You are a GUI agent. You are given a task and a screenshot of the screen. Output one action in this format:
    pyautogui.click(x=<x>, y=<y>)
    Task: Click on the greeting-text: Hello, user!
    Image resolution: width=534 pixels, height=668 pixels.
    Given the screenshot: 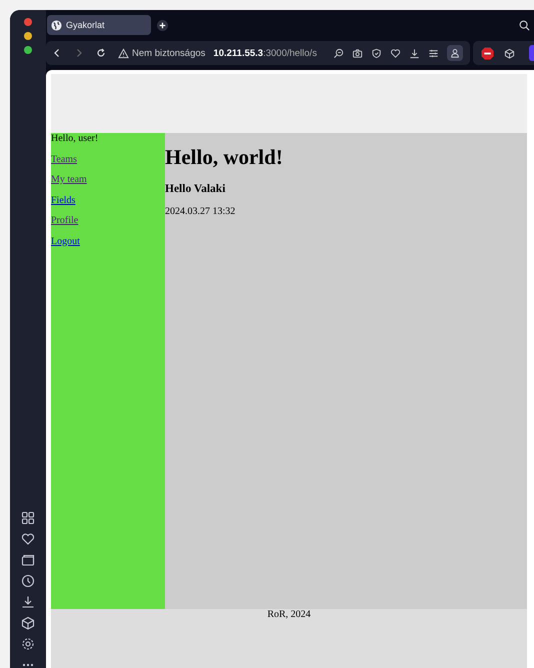 What is the action you would take?
    pyautogui.click(x=75, y=139)
    